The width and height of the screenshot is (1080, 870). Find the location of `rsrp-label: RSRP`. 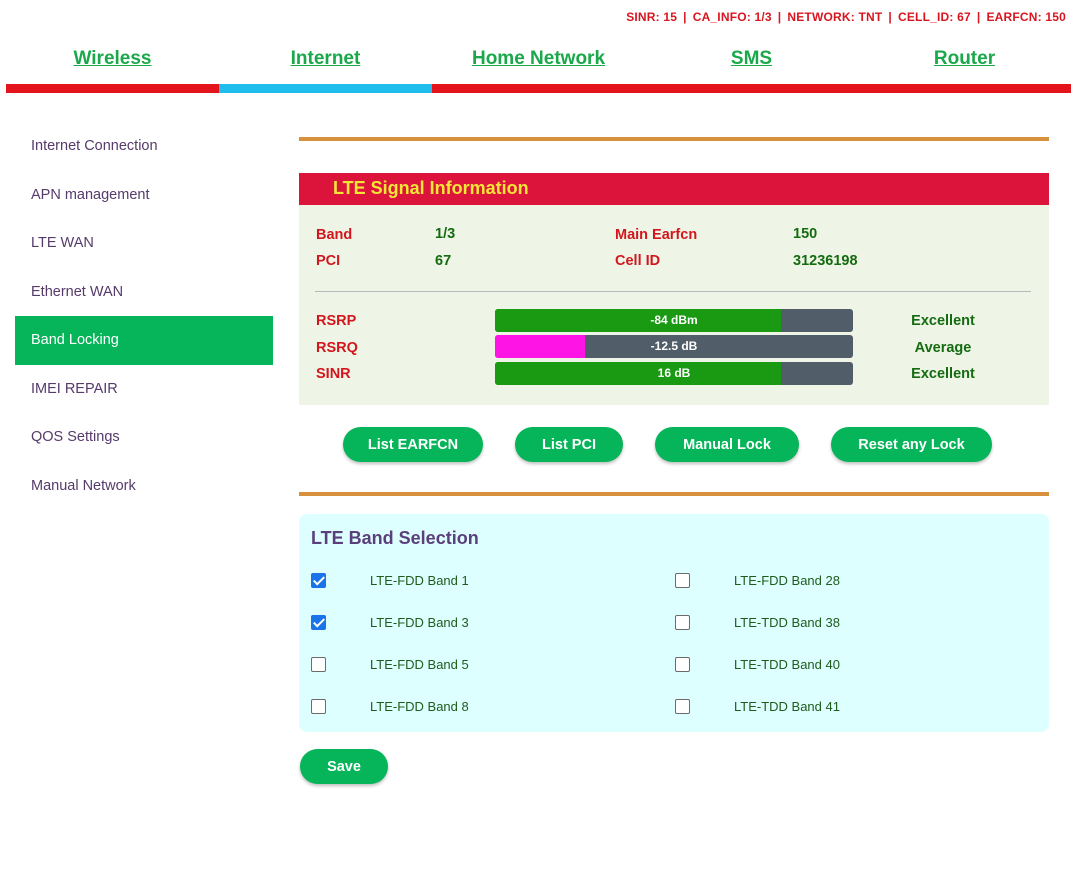

rsrp-label: RSRP is located at coordinates (336, 321).